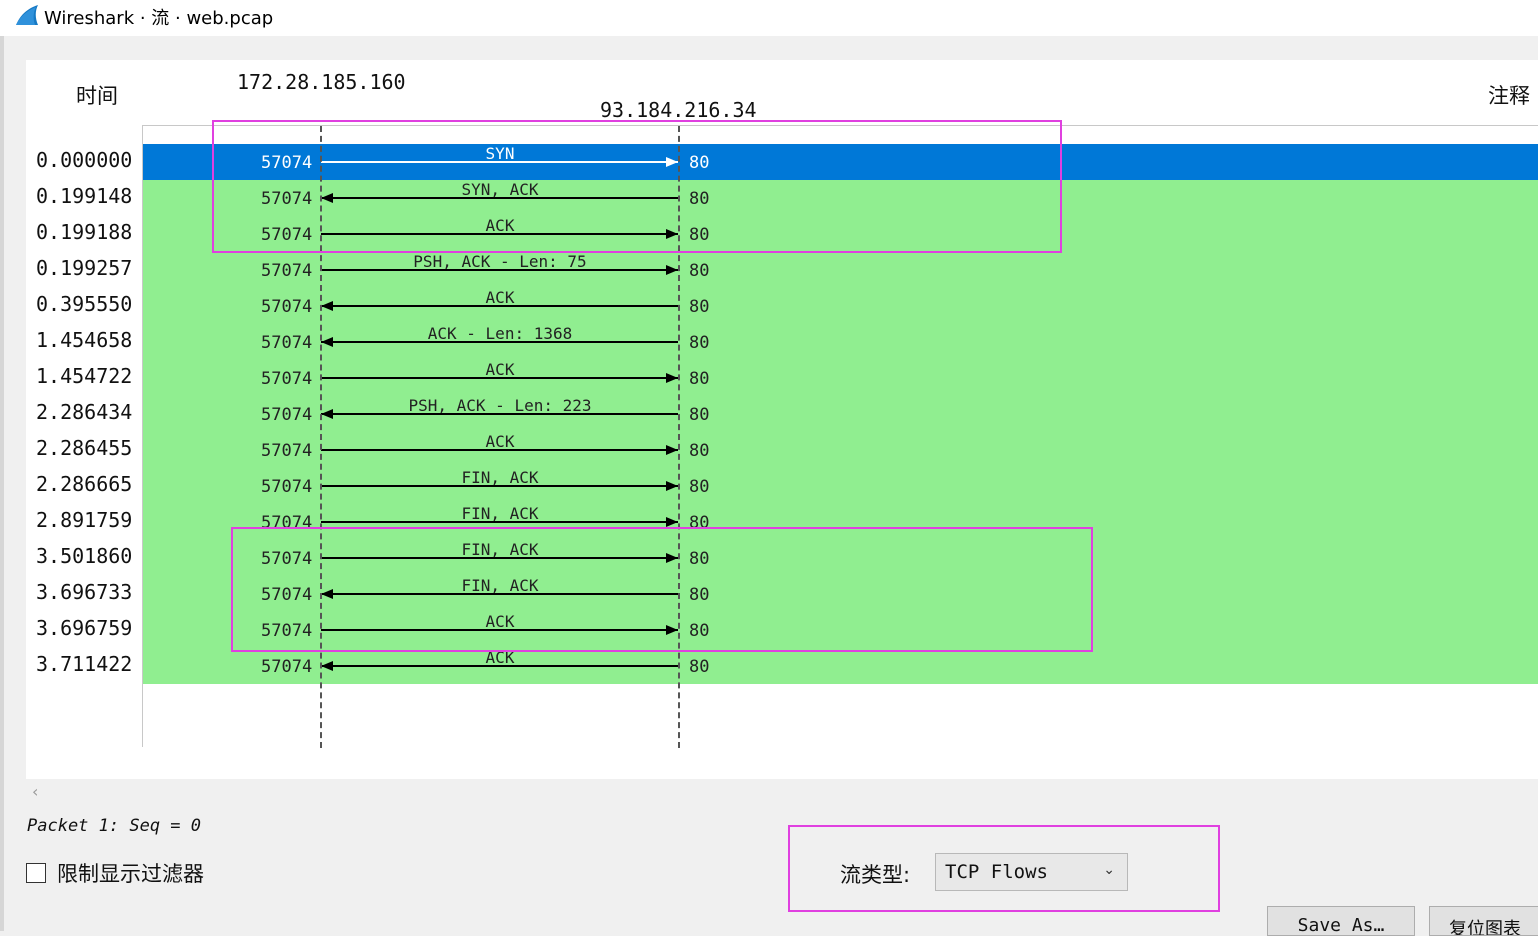 The height and width of the screenshot is (936, 1538). Describe the element at coordinates (97, 96) in the screenshot. I see `time-column-header: 时间` at that location.